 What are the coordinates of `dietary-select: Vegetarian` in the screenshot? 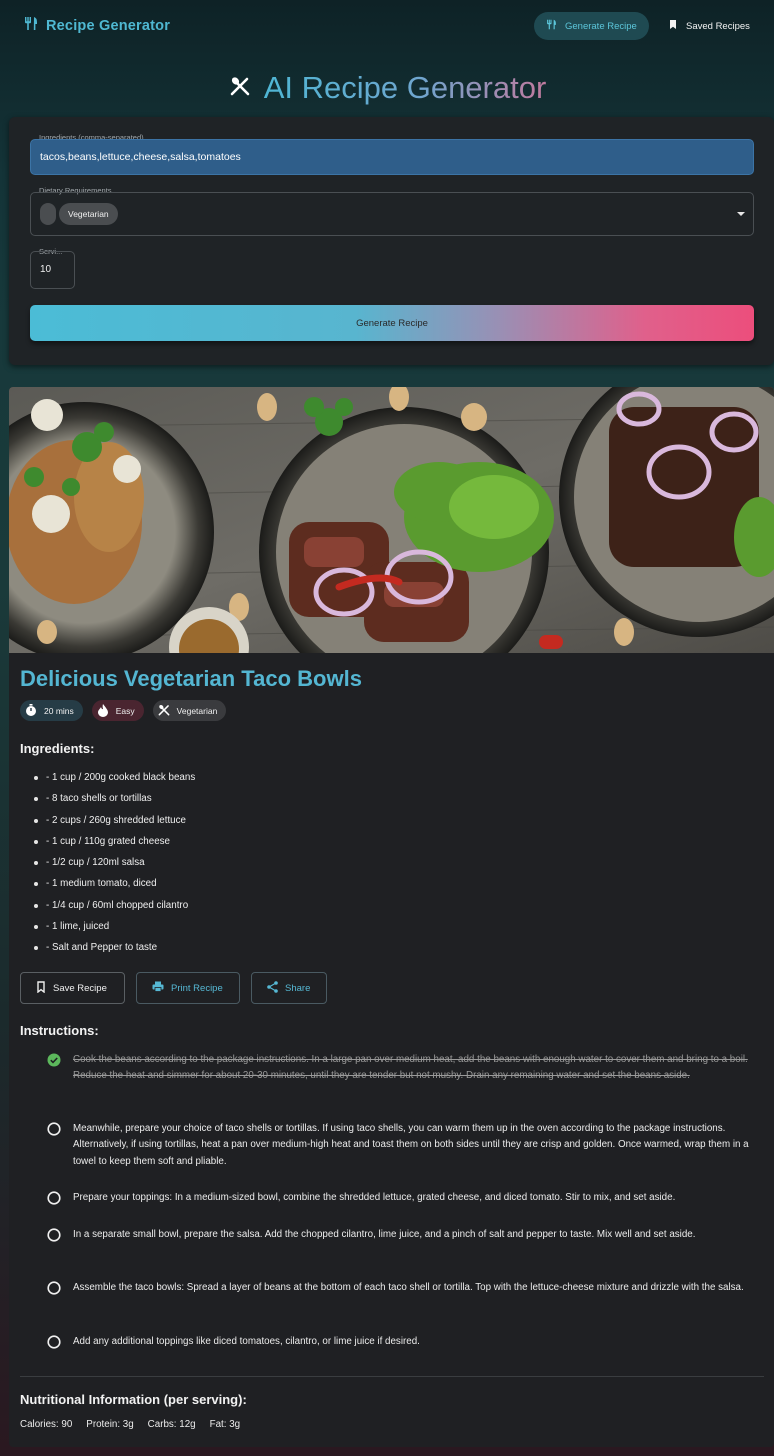 It's located at (392, 214).